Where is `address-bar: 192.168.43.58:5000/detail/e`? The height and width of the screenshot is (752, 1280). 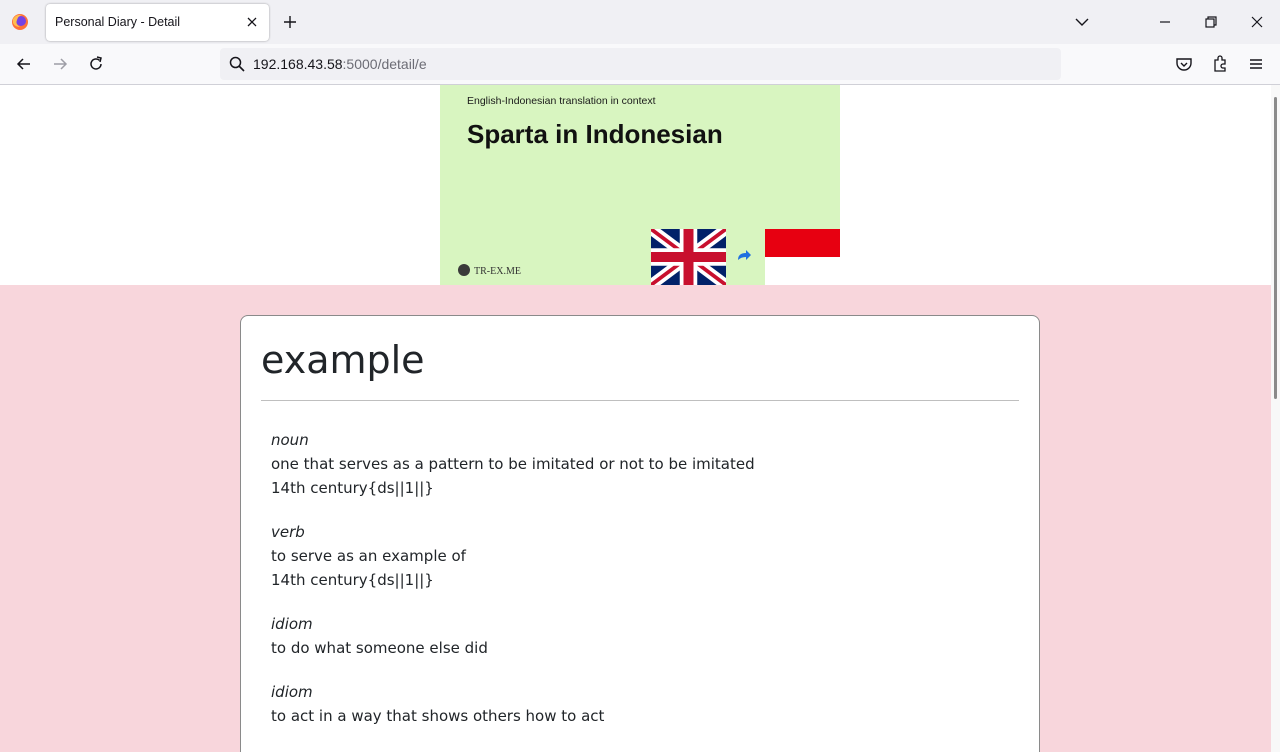 address-bar: 192.168.43.58:5000/detail/e is located at coordinates (640, 64).